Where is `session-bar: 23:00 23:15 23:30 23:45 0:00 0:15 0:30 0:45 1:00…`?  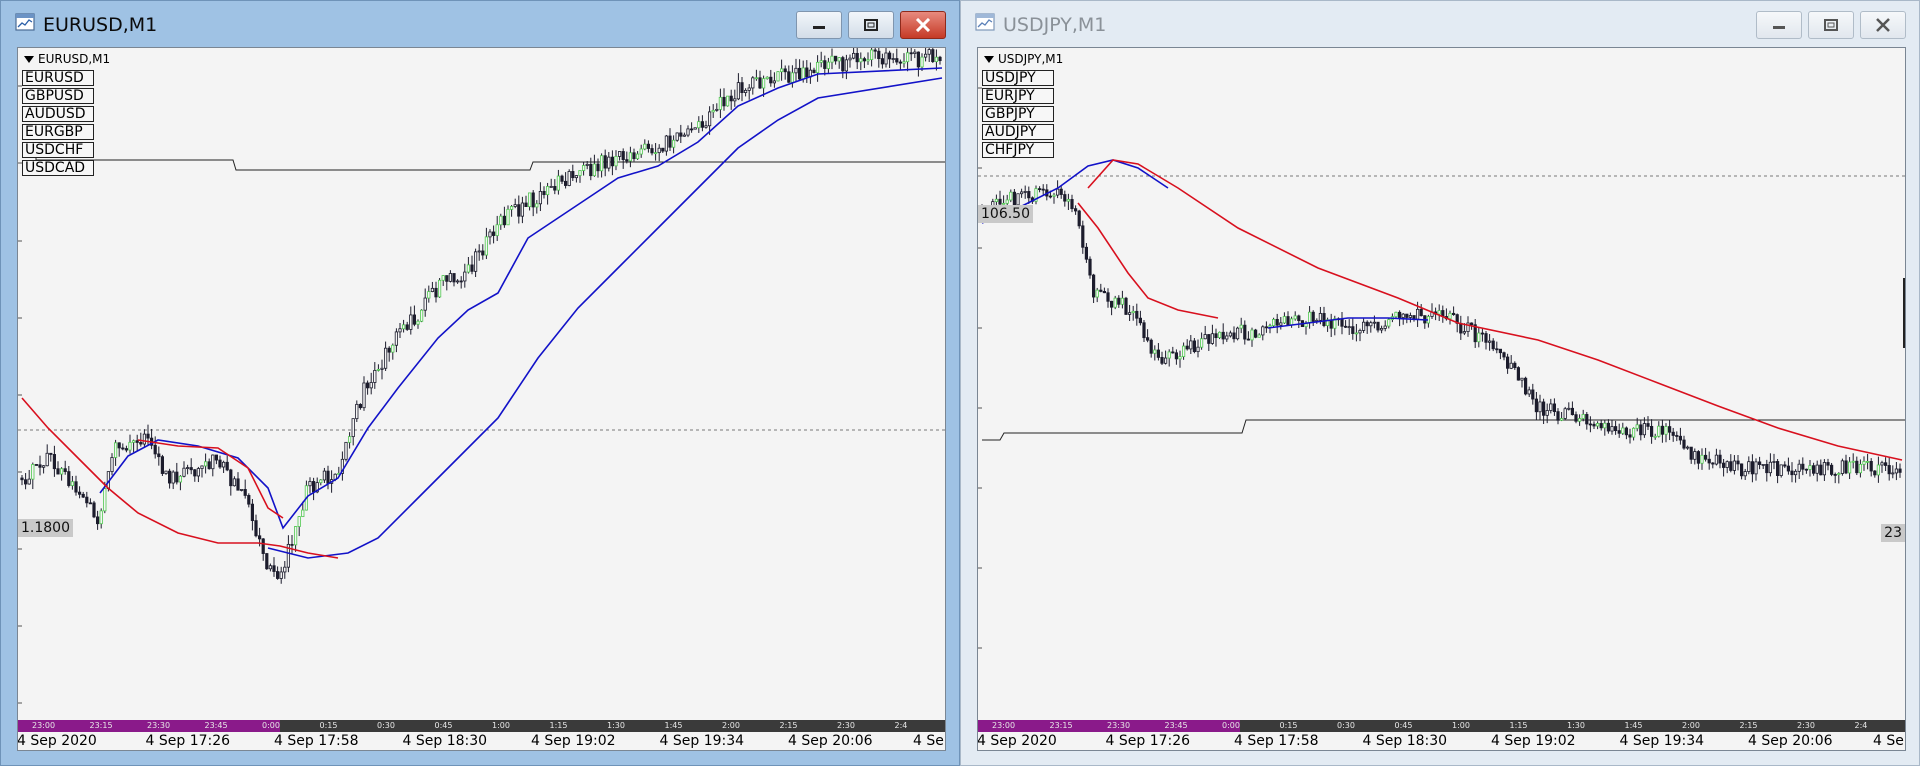 session-bar: 23:00 23:15 23:30 23:45 0:00 0:15 0:30 0:45 1:00… is located at coordinates (1441, 726).